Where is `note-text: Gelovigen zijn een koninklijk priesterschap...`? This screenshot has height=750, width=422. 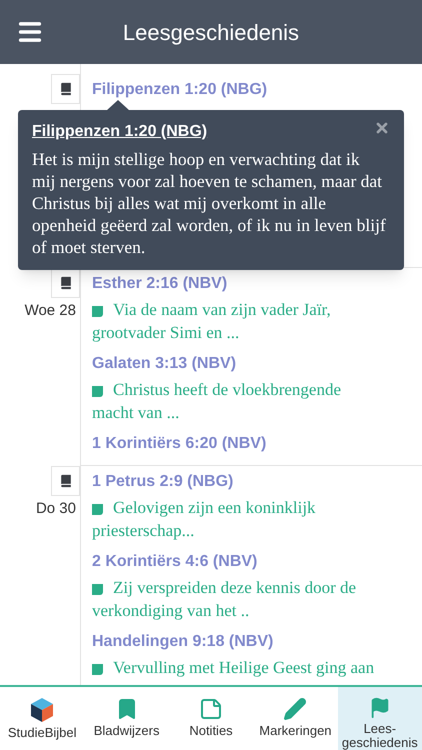 note-text: Gelovigen zijn een koninklijk priesterschap... is located at coordinates (204, 519).